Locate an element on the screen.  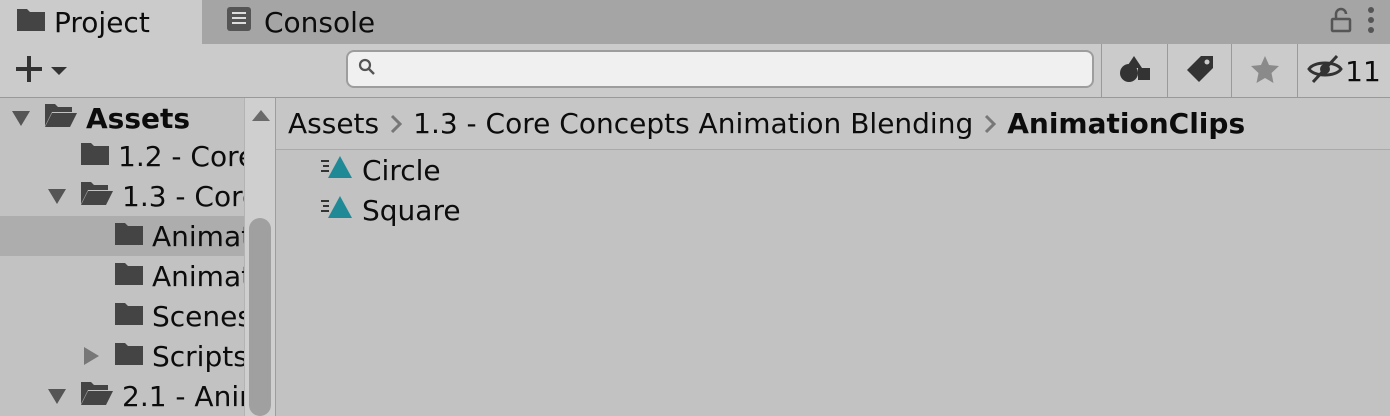
tree-item: AnimationClips is located at coordinates (122, 236).